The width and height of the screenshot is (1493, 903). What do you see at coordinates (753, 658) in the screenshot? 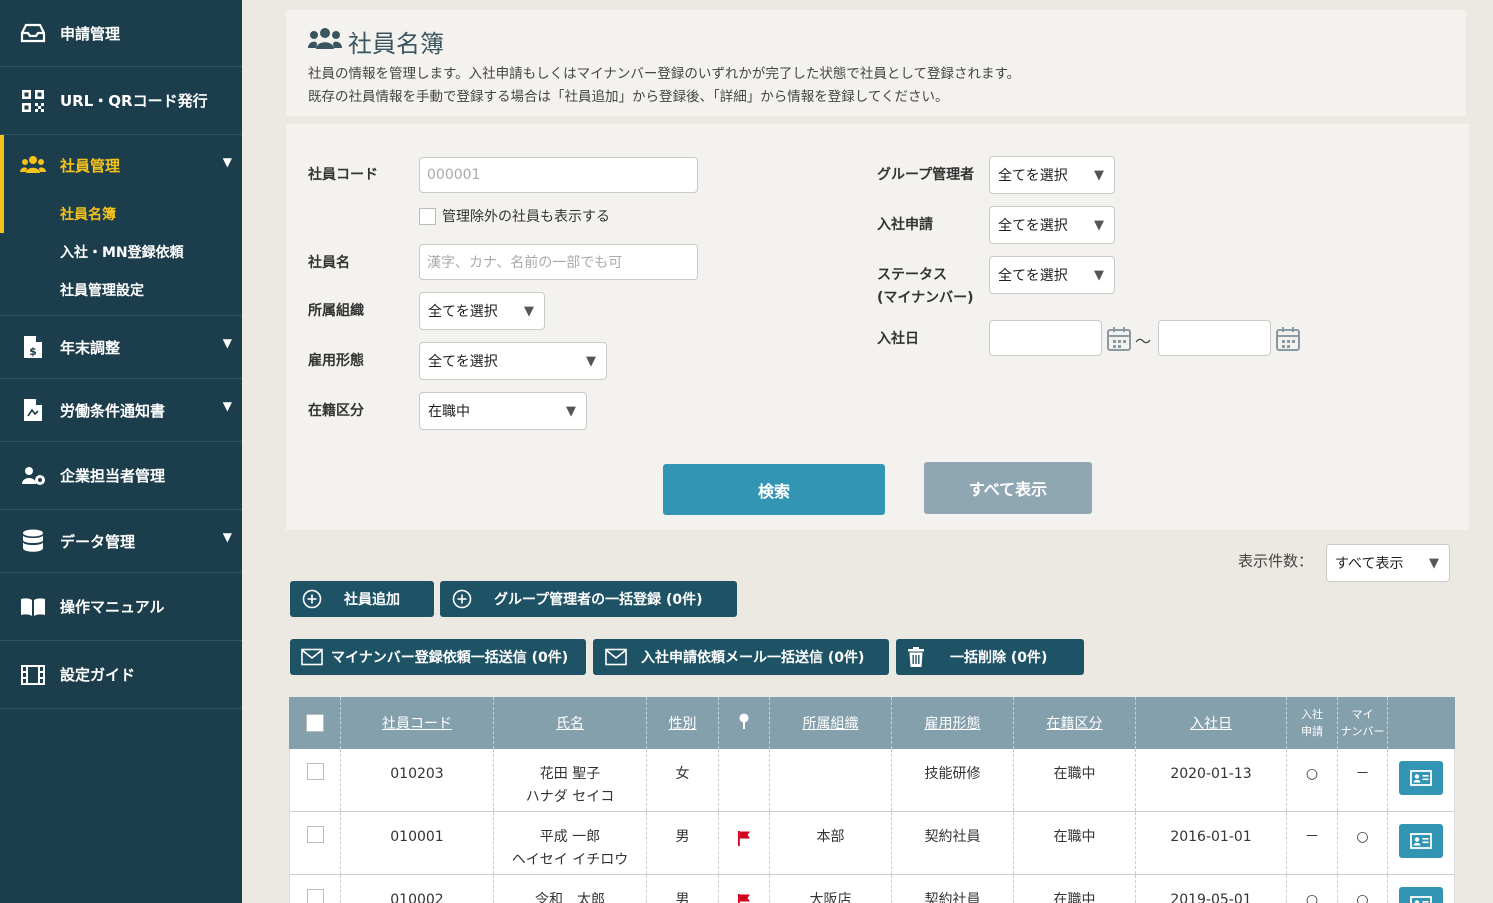
I see `bulk-join-mail-label: 入社申請依頼メール一括送信 (0件)` at bounding box center [753, 658].